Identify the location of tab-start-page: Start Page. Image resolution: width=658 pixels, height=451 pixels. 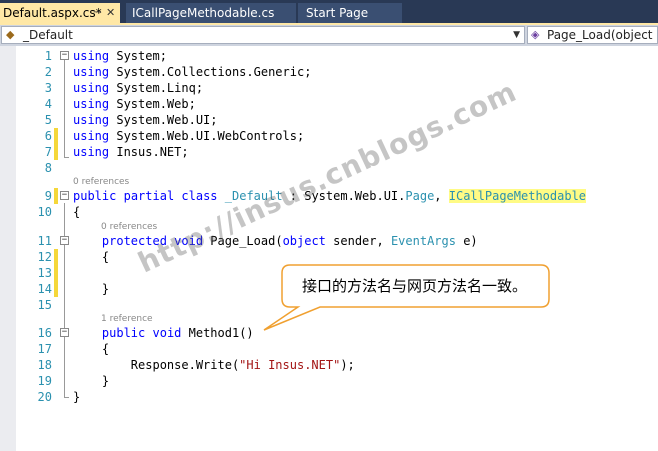
(350, 13).